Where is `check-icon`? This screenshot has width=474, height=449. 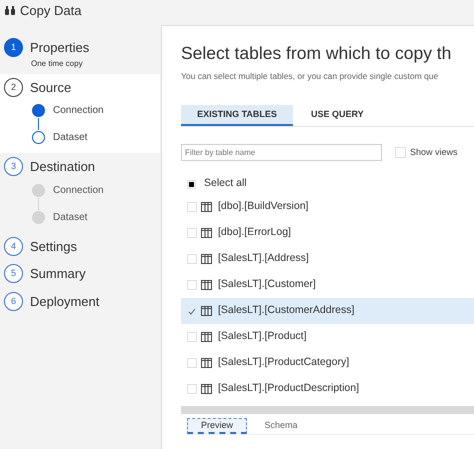
check-icon is located at coordinates (192, 311).